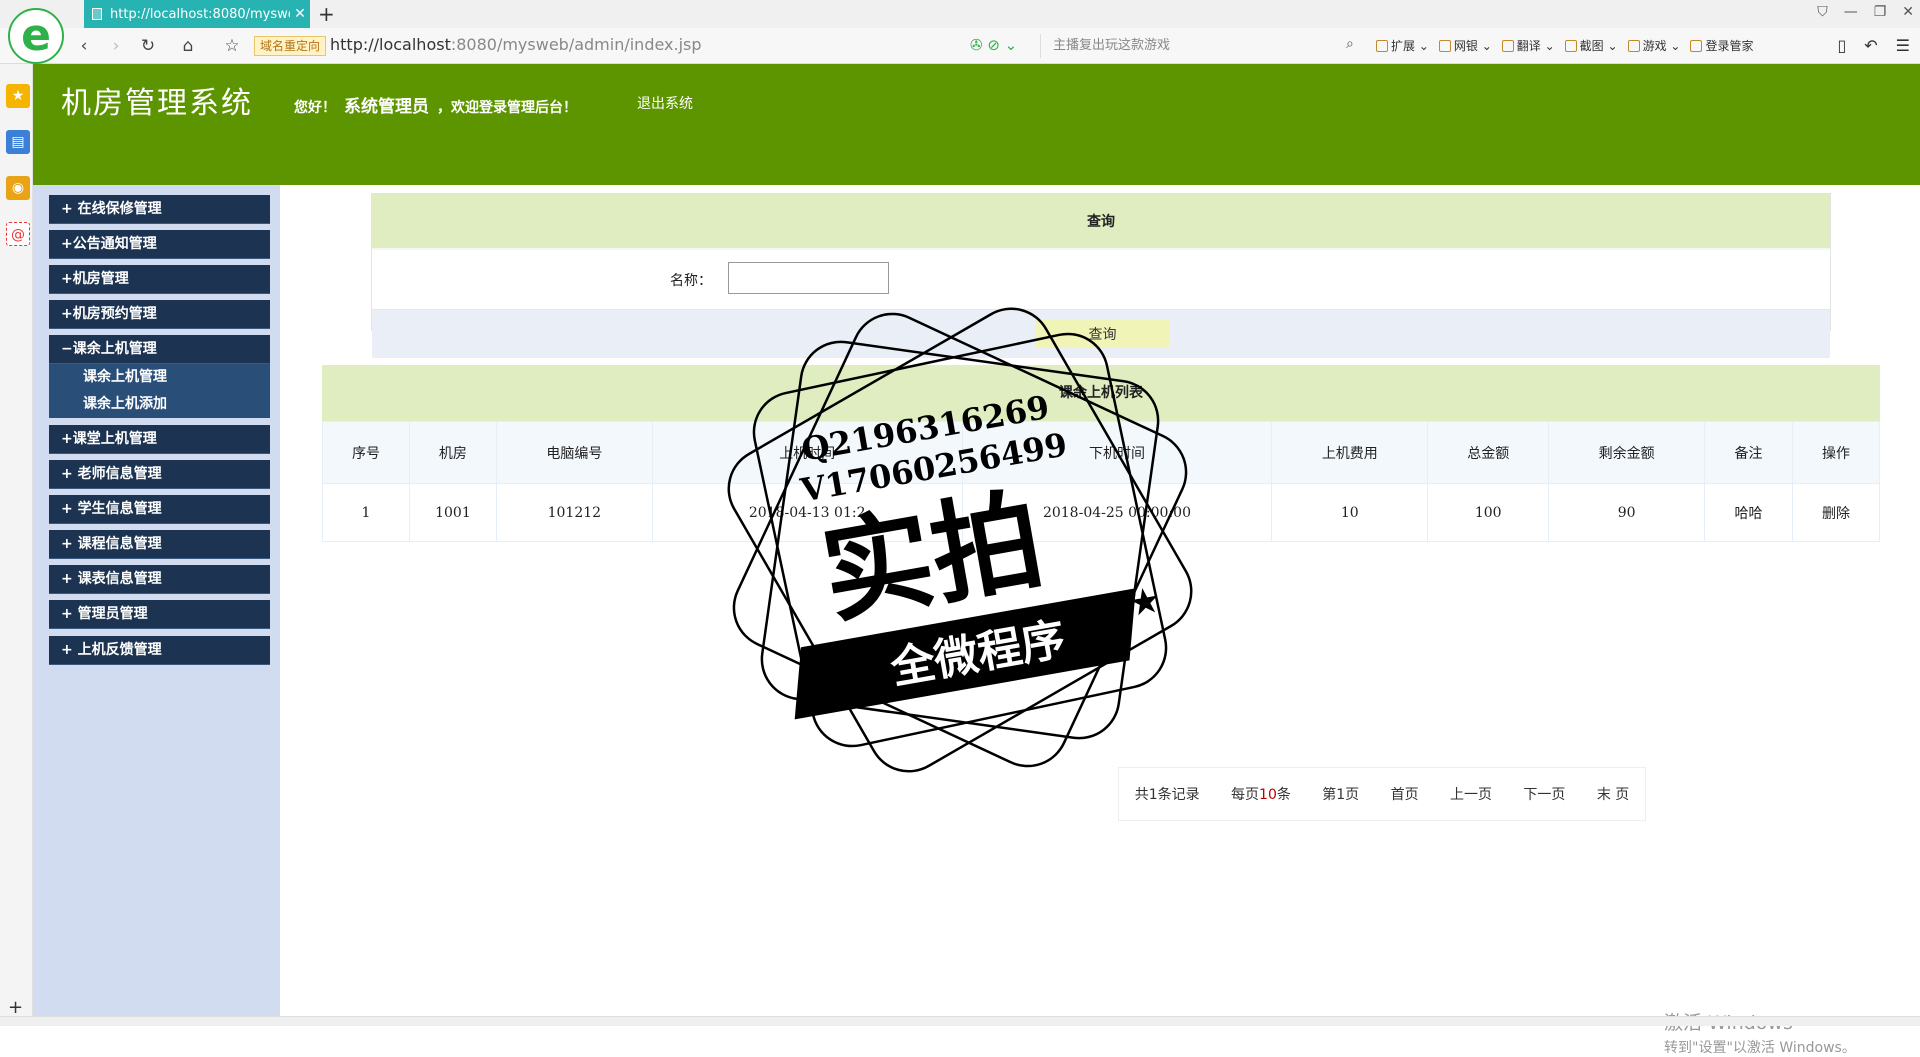 The image size is (1920, 1057). I want to click on table-header-row: 序号 机房 电脑编号 上机时间 下机时间 上机费用 总金额 剩余金额 备注 操作, so click(1101, 452).